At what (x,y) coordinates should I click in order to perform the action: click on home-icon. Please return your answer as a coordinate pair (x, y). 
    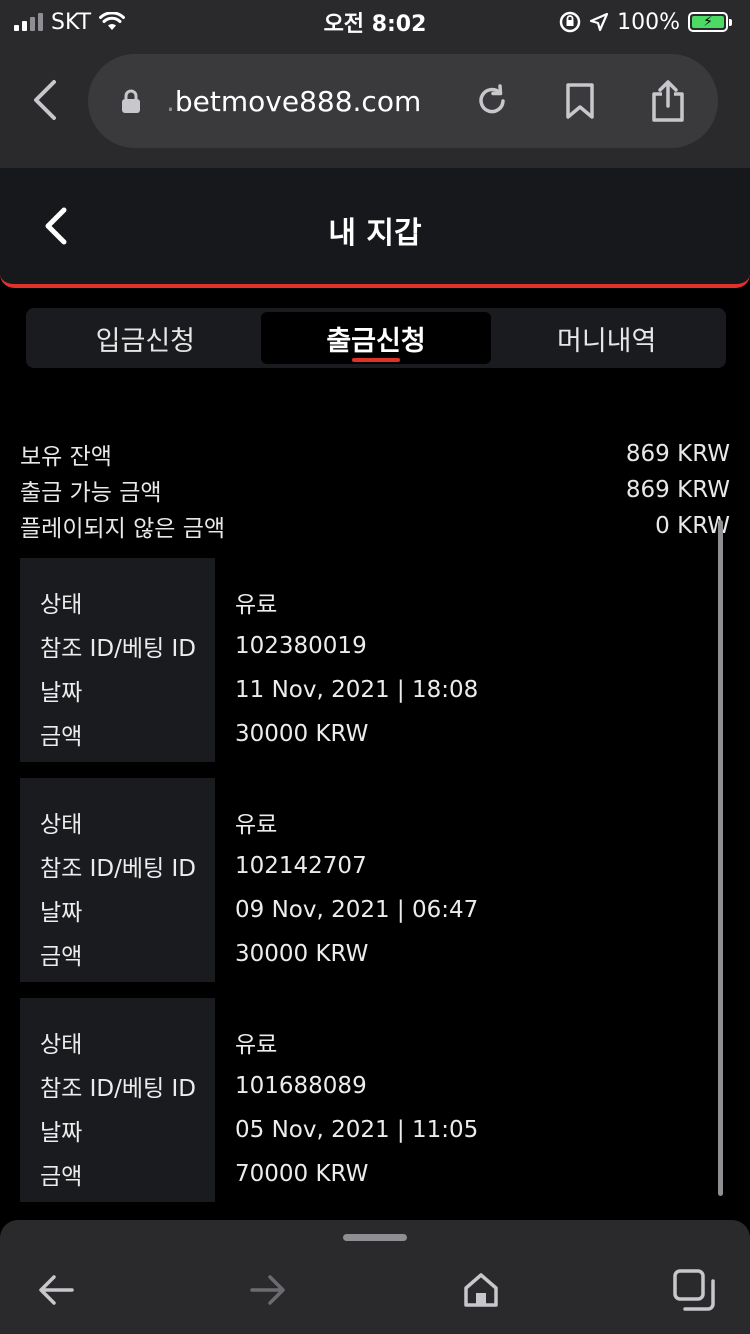
    Looking at the image, I should click on (481, 1290).